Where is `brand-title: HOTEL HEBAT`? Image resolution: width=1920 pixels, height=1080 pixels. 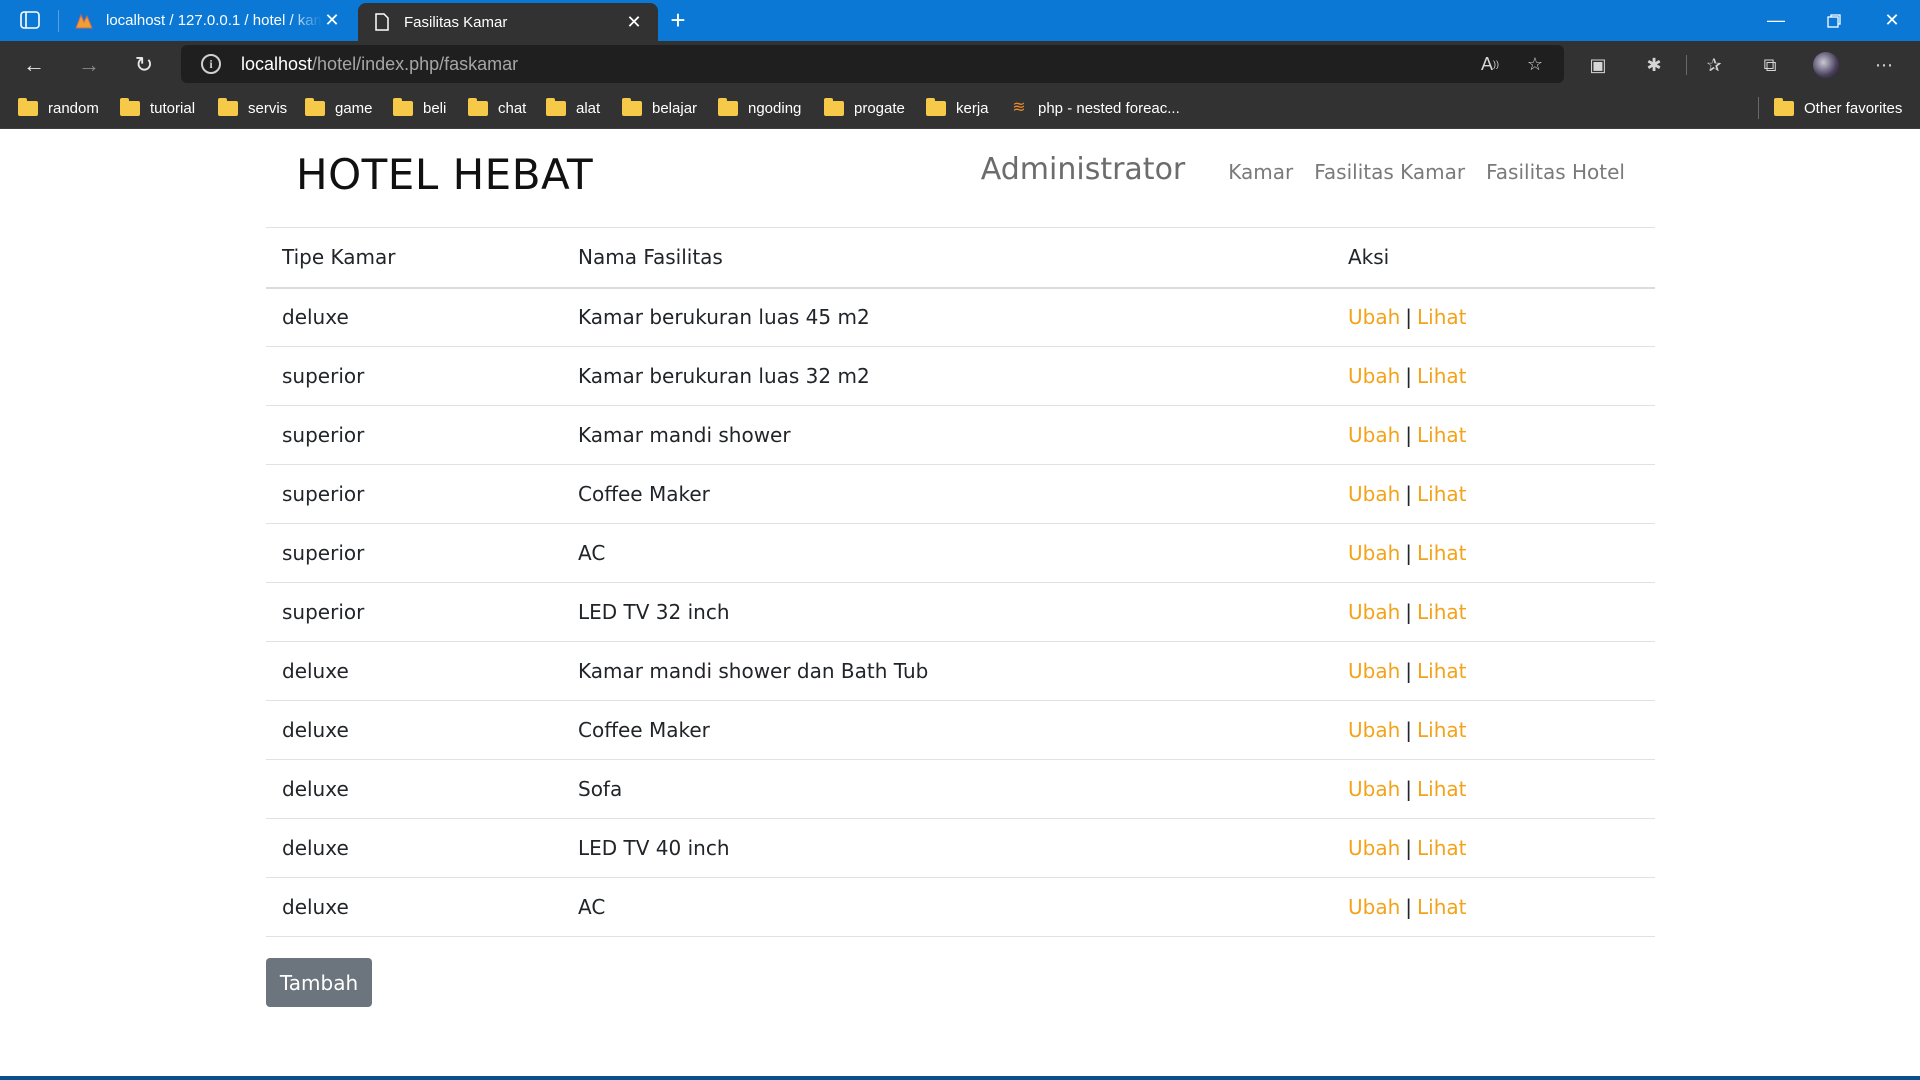 brand-title: HOTEL HEBAT is located at coordinates (444, 174).